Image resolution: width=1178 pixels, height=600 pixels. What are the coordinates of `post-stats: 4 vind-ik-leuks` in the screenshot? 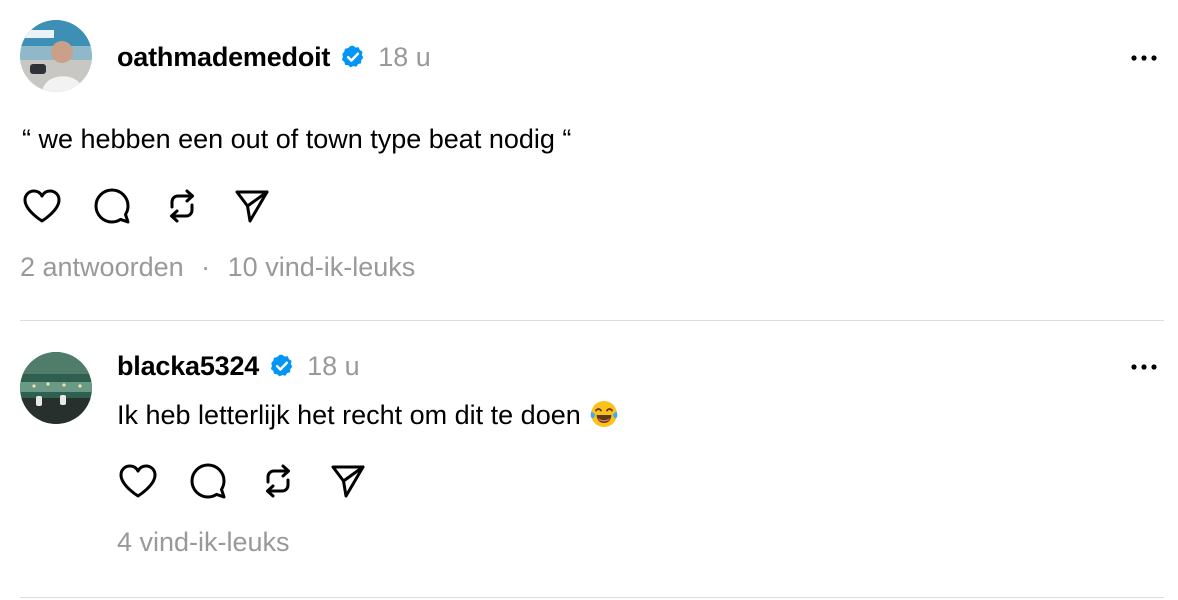 It's located at (203, 542).